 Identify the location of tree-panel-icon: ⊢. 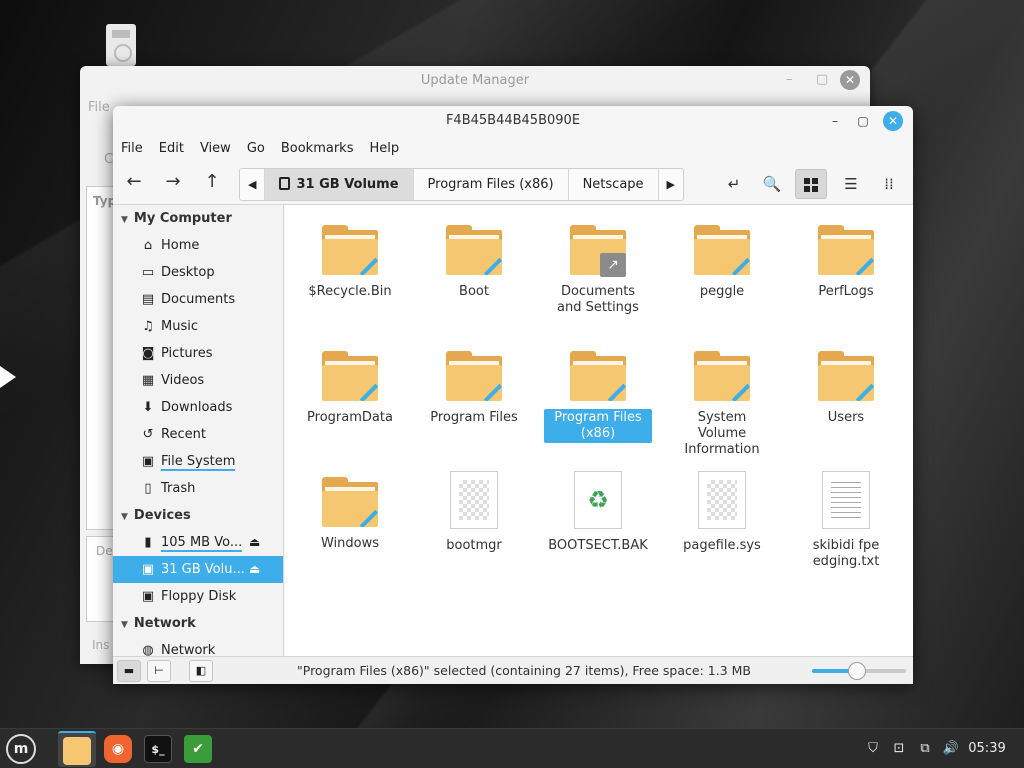
(159, 671).